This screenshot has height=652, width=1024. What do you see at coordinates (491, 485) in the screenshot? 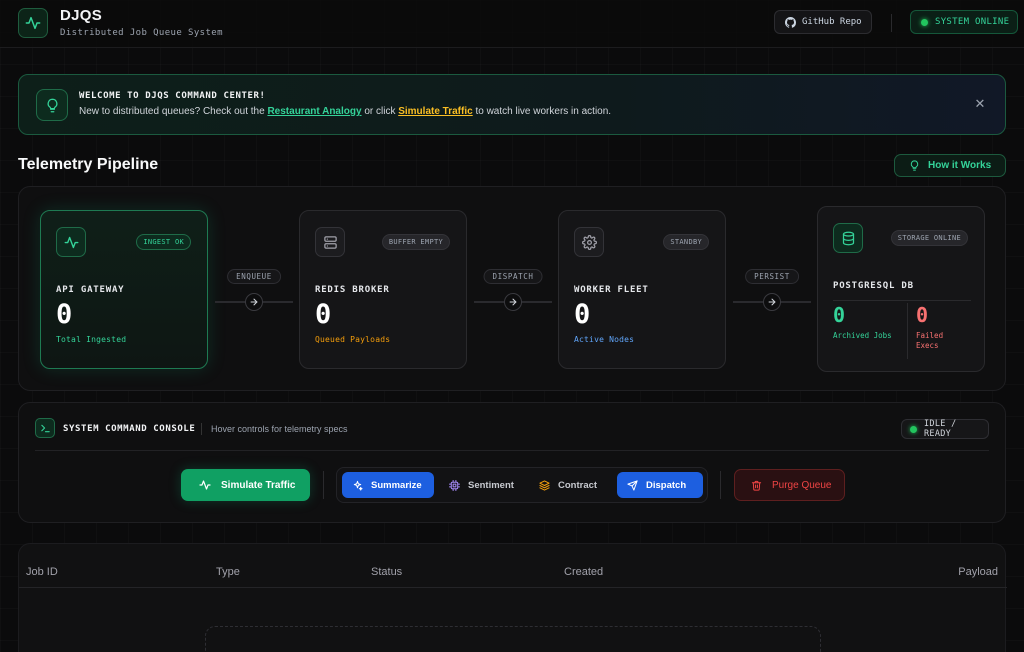
I see `sentiment-label: Sentiment` at bounding box center [491, 485].